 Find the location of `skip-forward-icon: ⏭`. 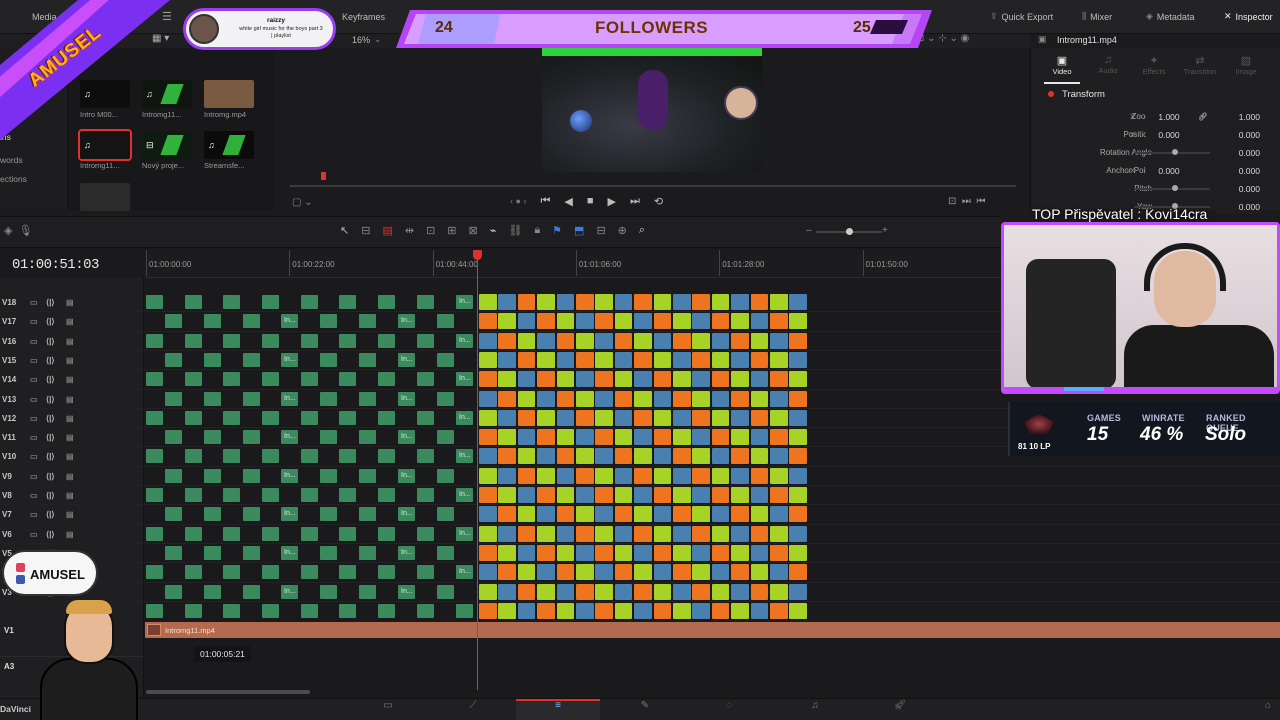

skip-forward-icon: ⏭ is located at coordinates (635, 201).